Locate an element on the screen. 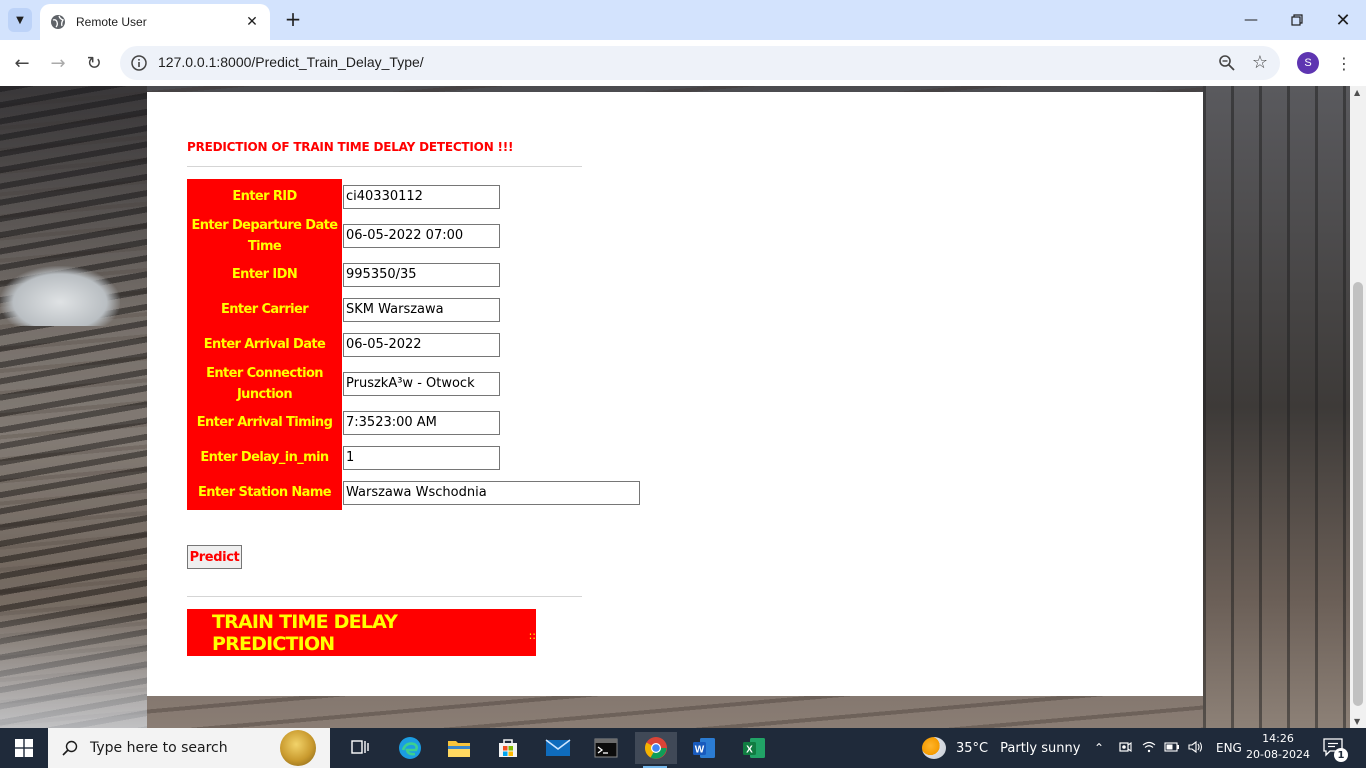  tab-strip: ▼ Remote User ✕ + — ✕ is located at coordinates (683, 20).